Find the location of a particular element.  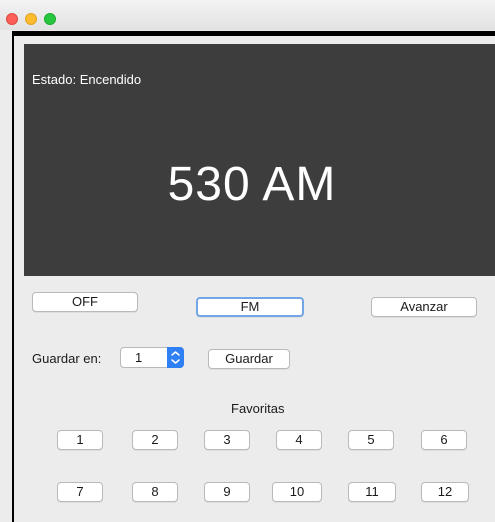

close-window-icon is located at coordinates (12, 19).